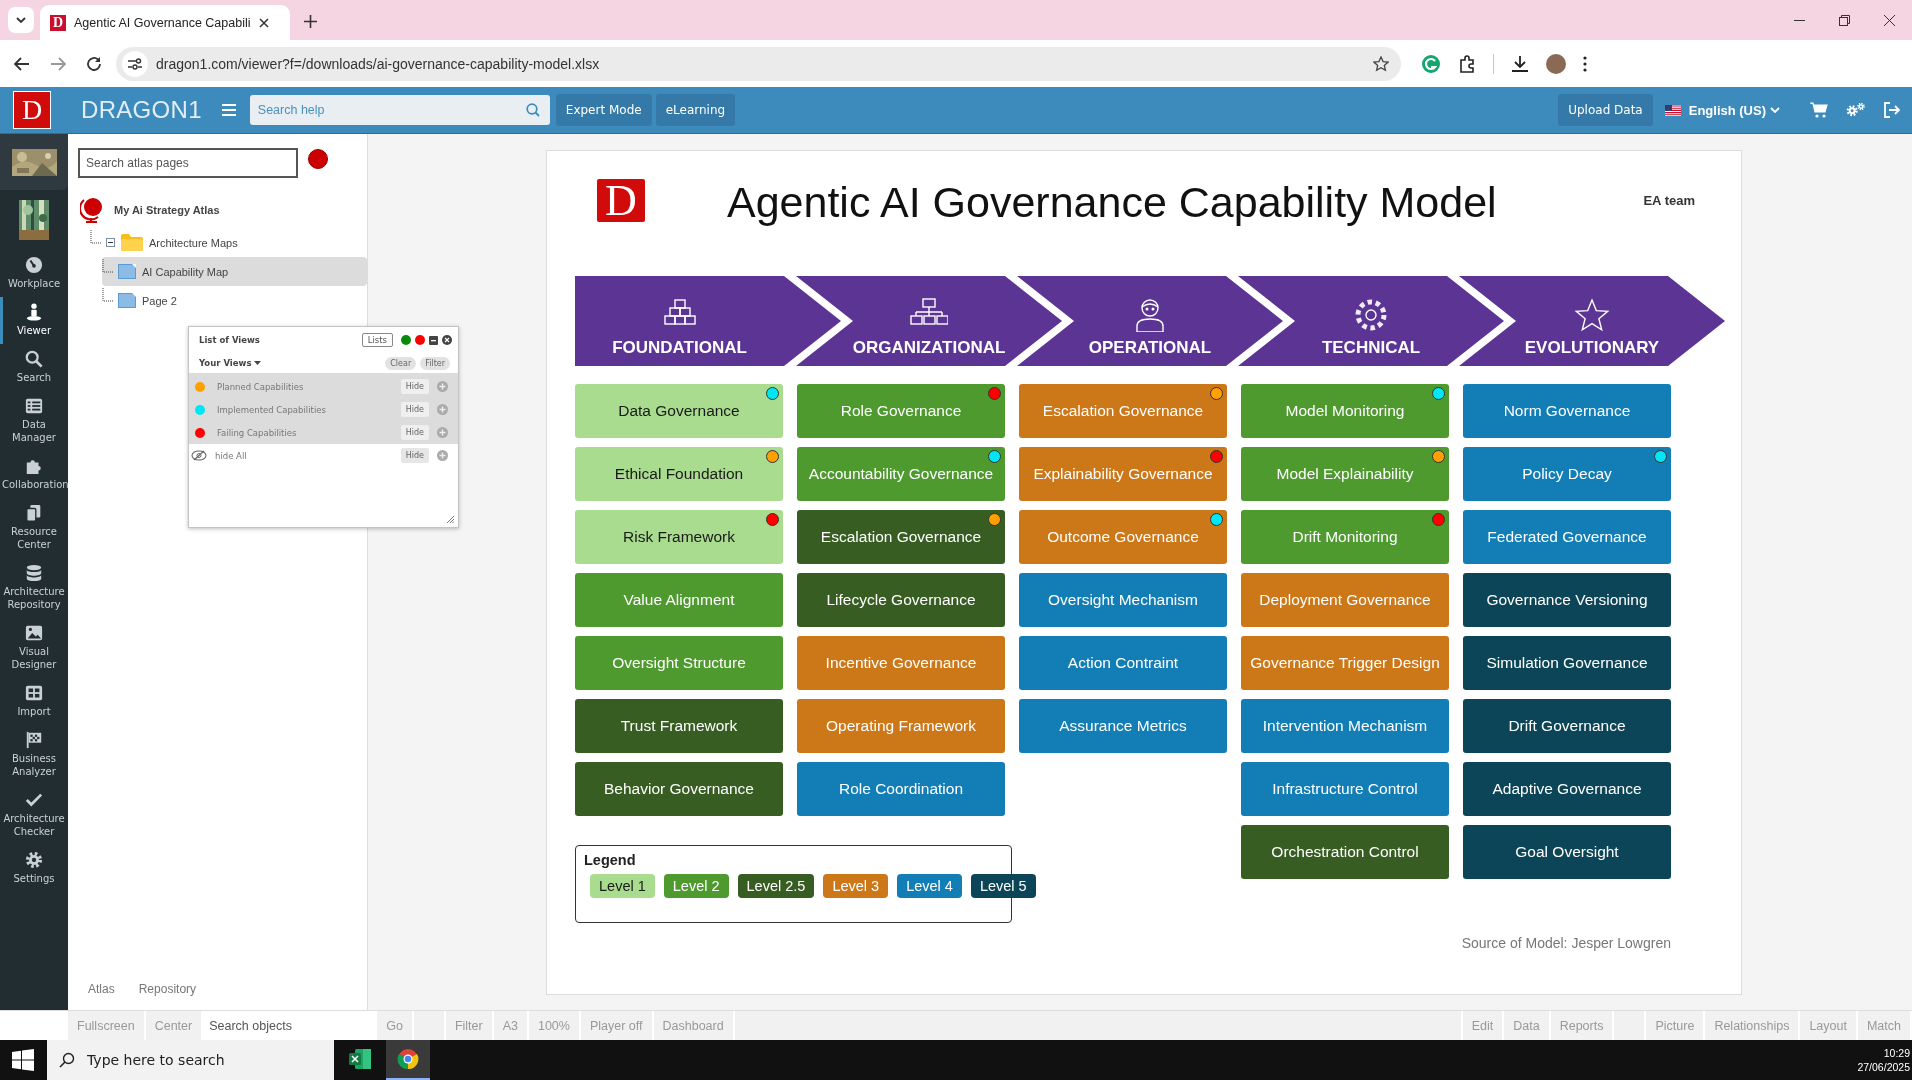 Image resolution: width=1912 pixels, height=1080 pixels. What do you see at coordinates (1431, 63) in the screenshot?
I see `grammar-extension-icon` at bounding box center [1431, 63].